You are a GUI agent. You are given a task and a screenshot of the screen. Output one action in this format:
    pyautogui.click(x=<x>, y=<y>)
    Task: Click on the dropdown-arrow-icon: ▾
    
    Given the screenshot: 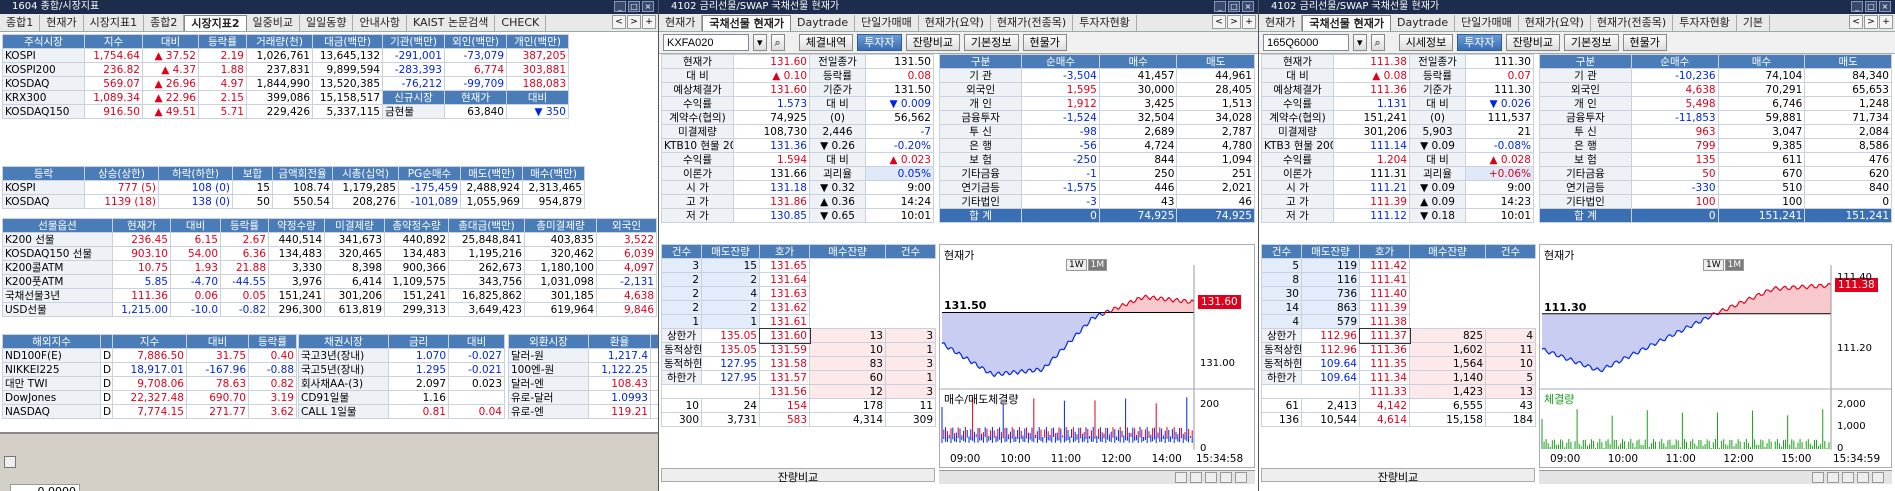 What is the action you would take?
    pyautogui.click(x=760, y=42)
    